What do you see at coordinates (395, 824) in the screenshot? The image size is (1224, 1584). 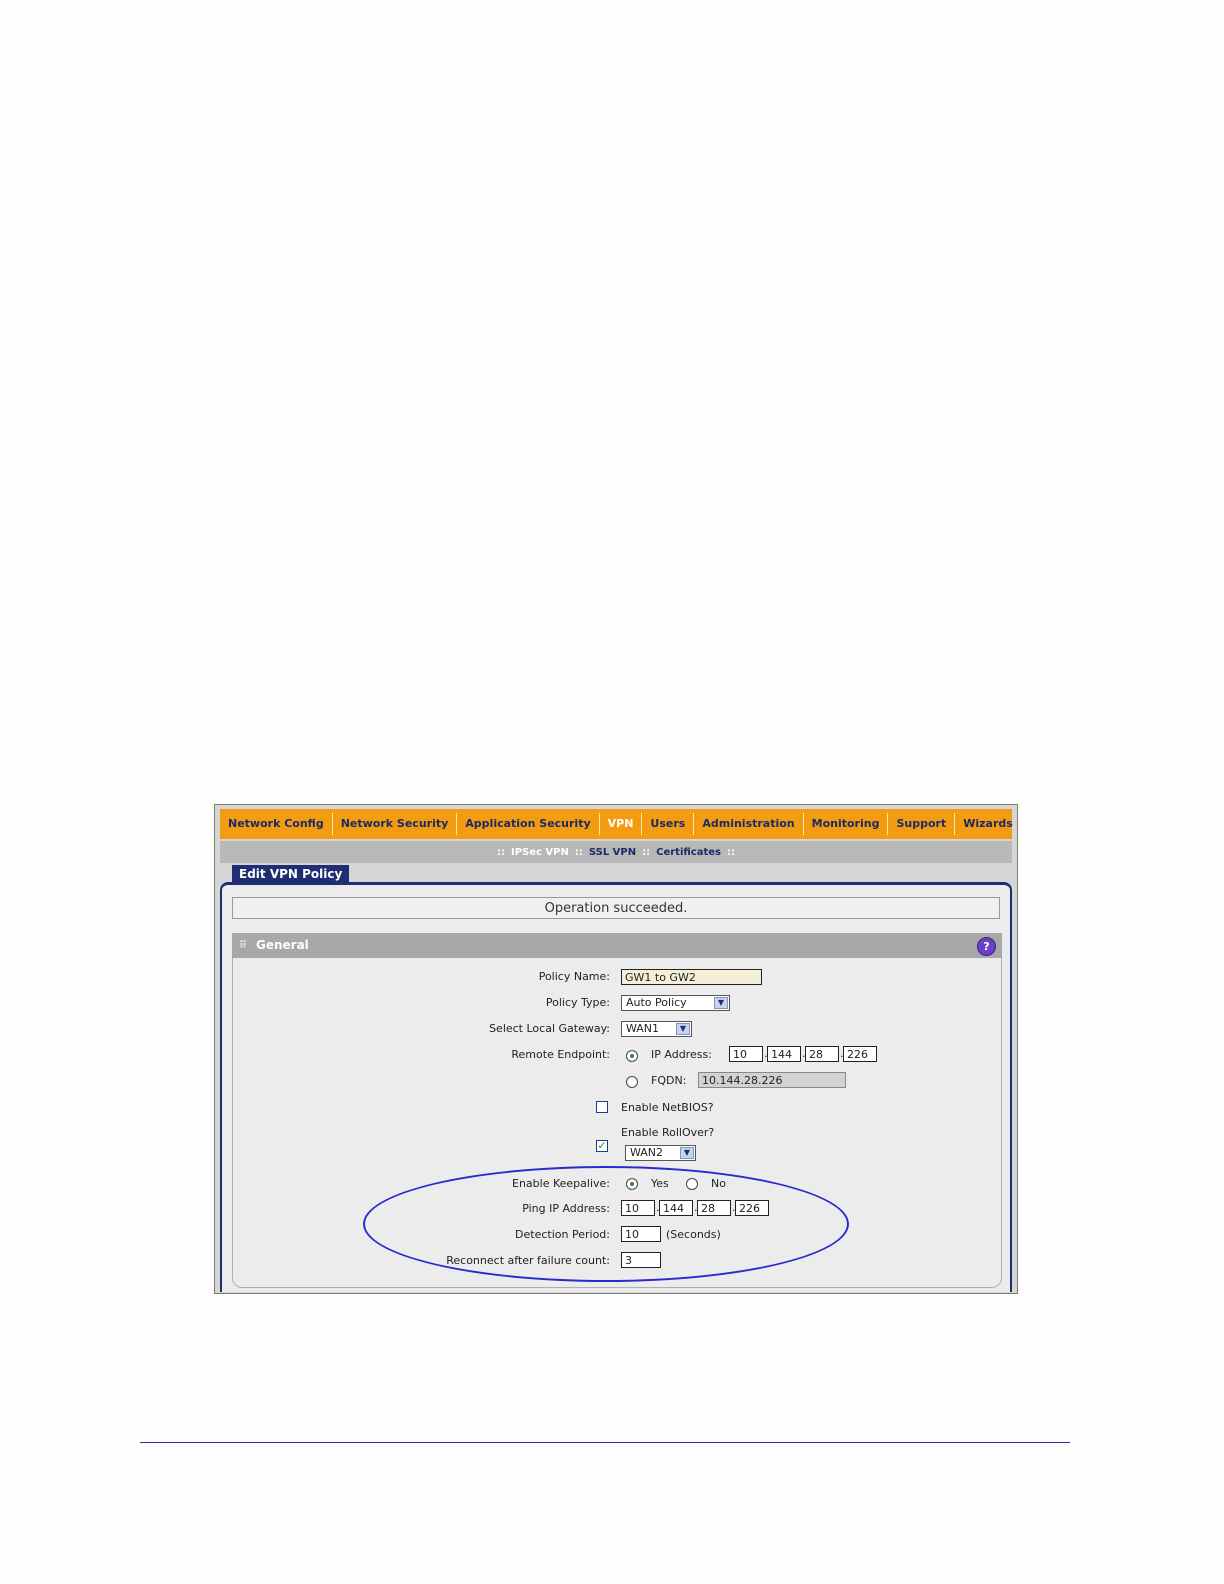 I see `nav-network-security: Network Security` at bounding box center [395, 824].